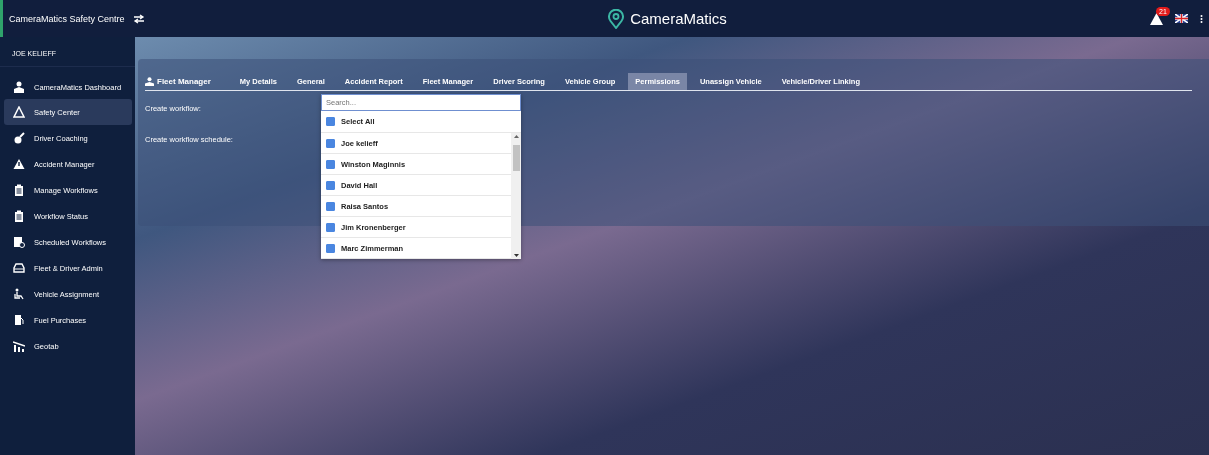 This screenshot has height=455, width=1209. What do you see at coordinates (1156, 18) in the screenshot?
I see `alert-icon` at bounding box center [1156, 18].